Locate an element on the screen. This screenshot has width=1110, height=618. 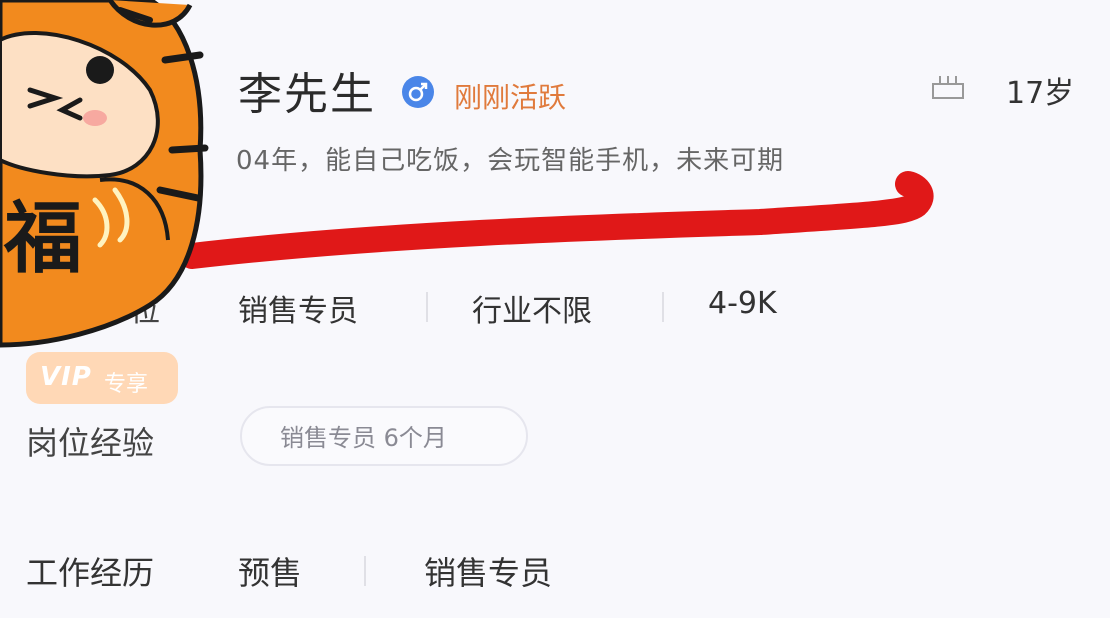
tiger-mascot-avatar is located at coordinates (104, 174).